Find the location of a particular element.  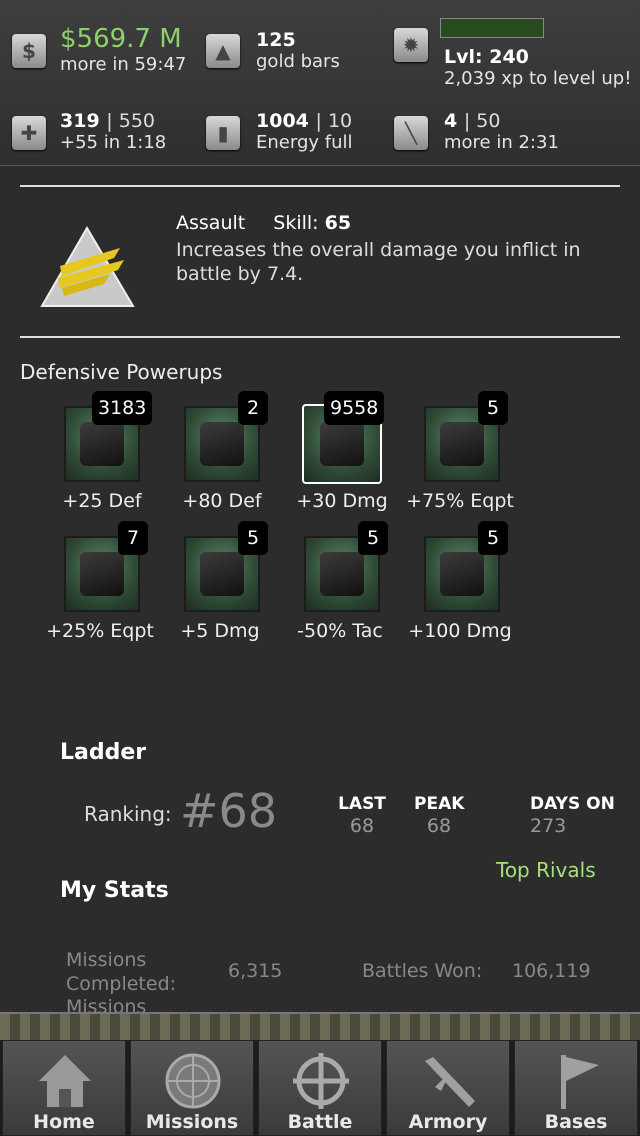

ranking-label: Ranking: is located at coordinates (128, 814).